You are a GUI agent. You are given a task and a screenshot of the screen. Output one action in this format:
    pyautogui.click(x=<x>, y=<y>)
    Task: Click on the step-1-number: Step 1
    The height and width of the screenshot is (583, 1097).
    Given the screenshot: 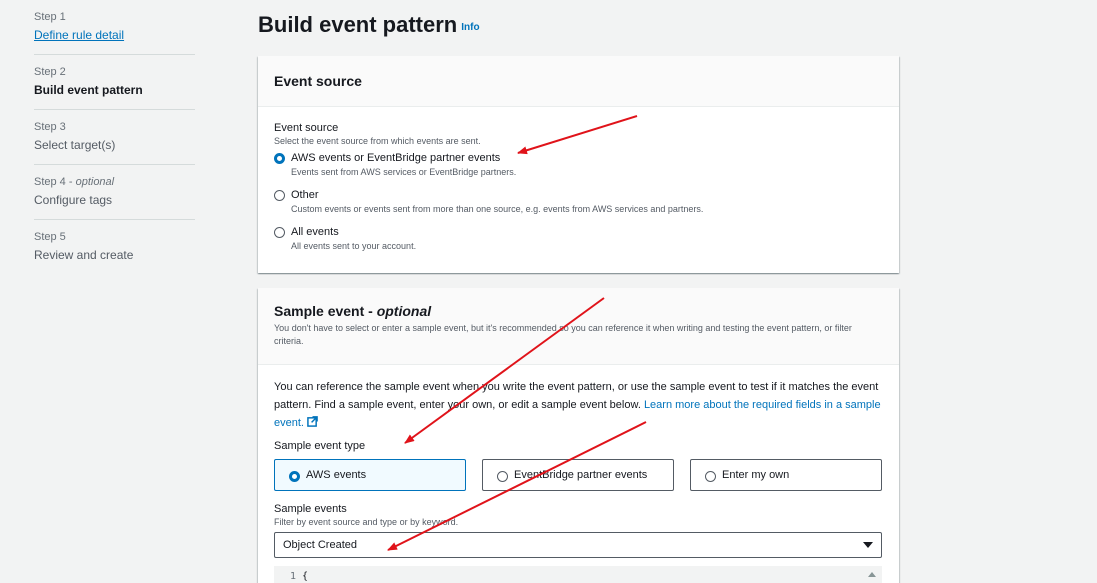 What is the action you would take?
    pyautogui.click(x=50, y=17)
    